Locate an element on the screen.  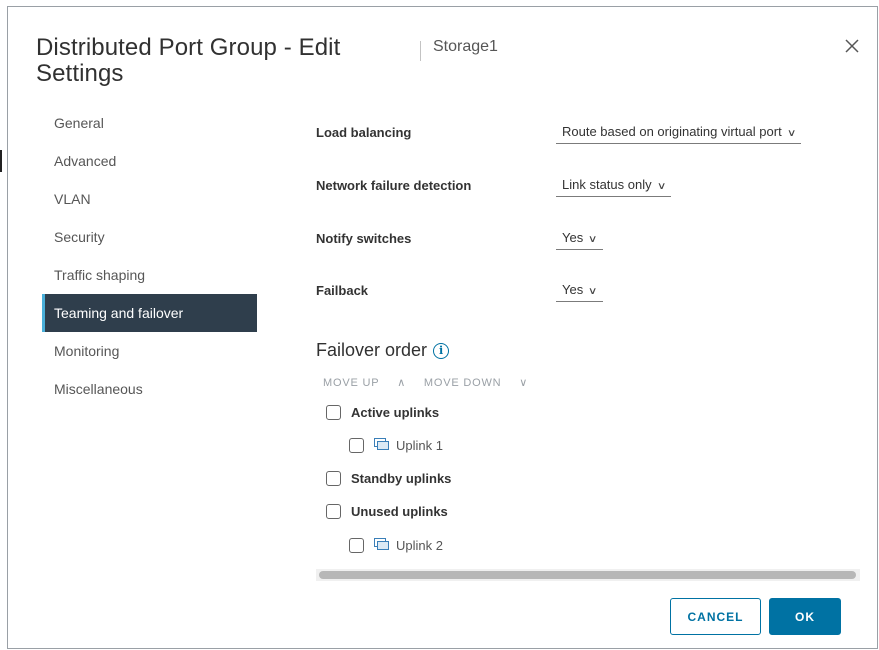
notify-switches-select: Yes ∨ is located at coordinates (579, 240).